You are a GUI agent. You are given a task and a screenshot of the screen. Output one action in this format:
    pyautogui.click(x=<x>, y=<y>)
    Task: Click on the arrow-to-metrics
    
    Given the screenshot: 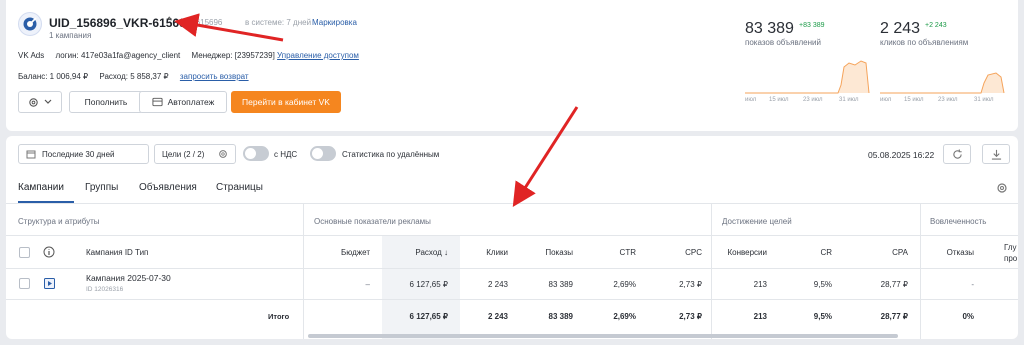 What is the action you would take?
    pyautogui.click(x=545, y=157)
    